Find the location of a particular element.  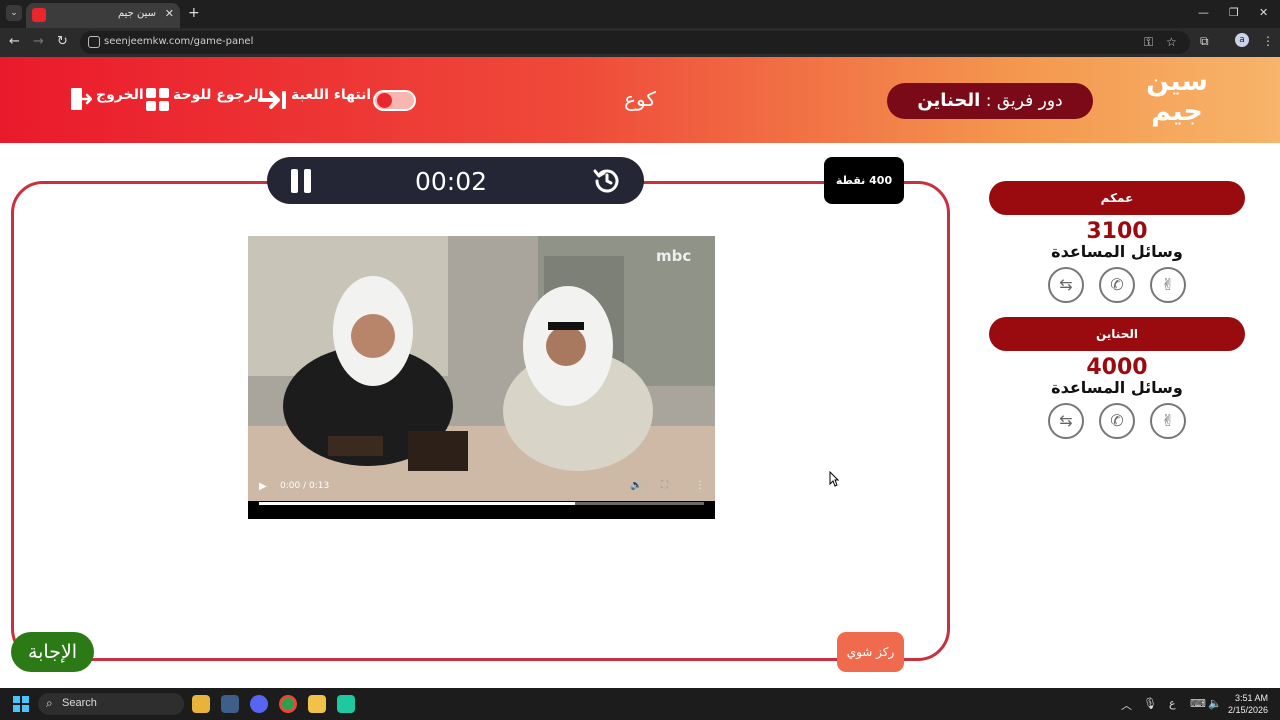

url-text: seenjeemkw.com/game-panel is located at coordinates (179, 41).